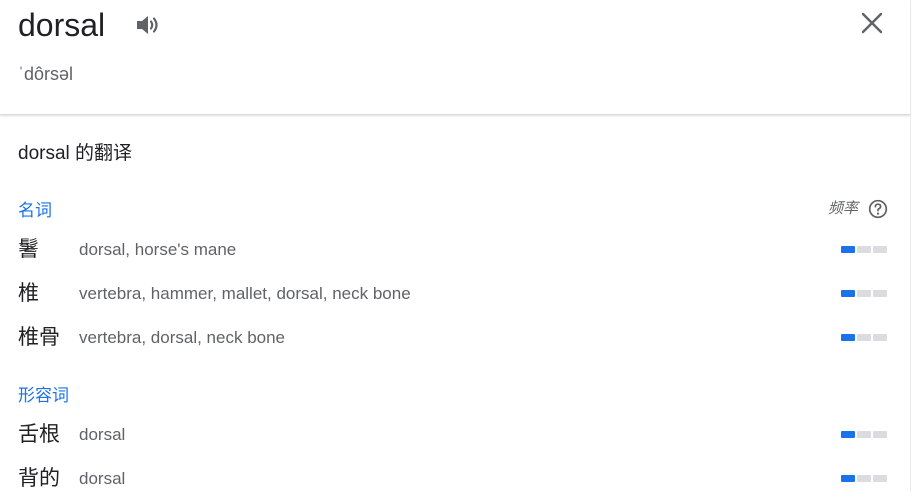  I want to click on translation-row: 鬐 dorsal, horse's mane, so click(455, 250).